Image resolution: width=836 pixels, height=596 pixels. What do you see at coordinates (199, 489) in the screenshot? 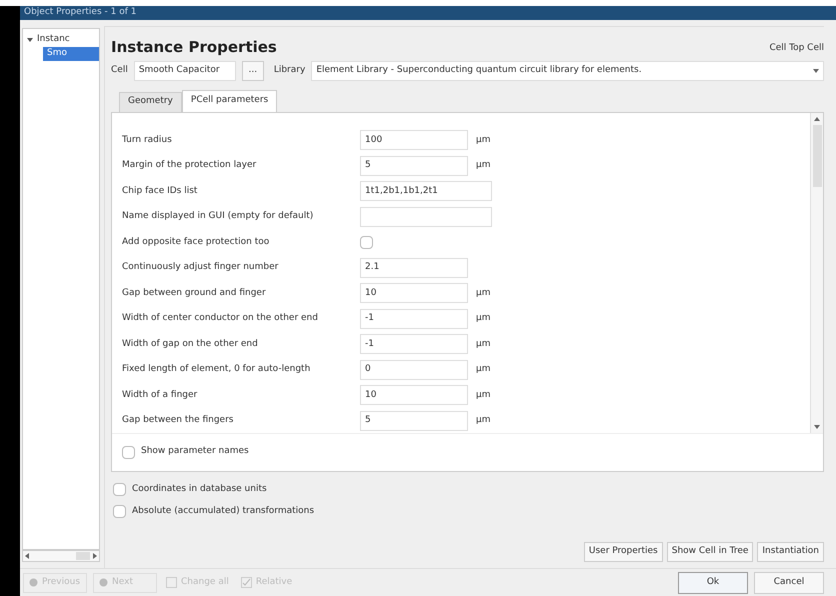
I see `checkbox-label: Coordinates in database units` at bounding box center [199, 489].